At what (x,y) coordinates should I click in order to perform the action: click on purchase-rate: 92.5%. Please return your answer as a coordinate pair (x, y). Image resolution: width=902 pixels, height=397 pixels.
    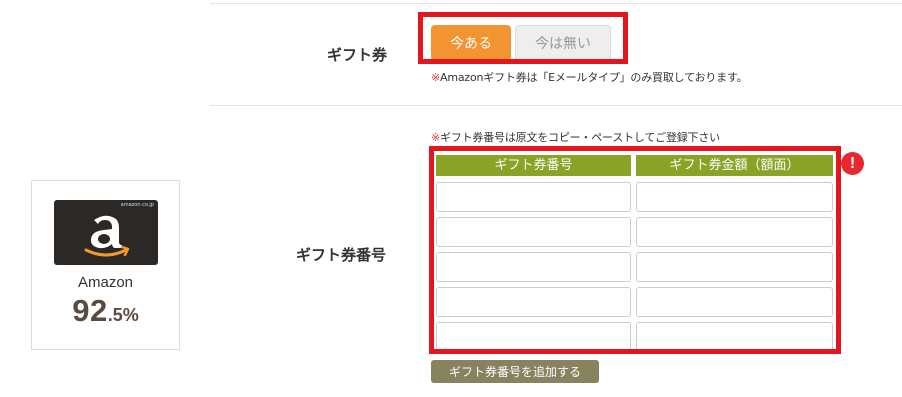
    Looking at the image, I should click on (105, 311).